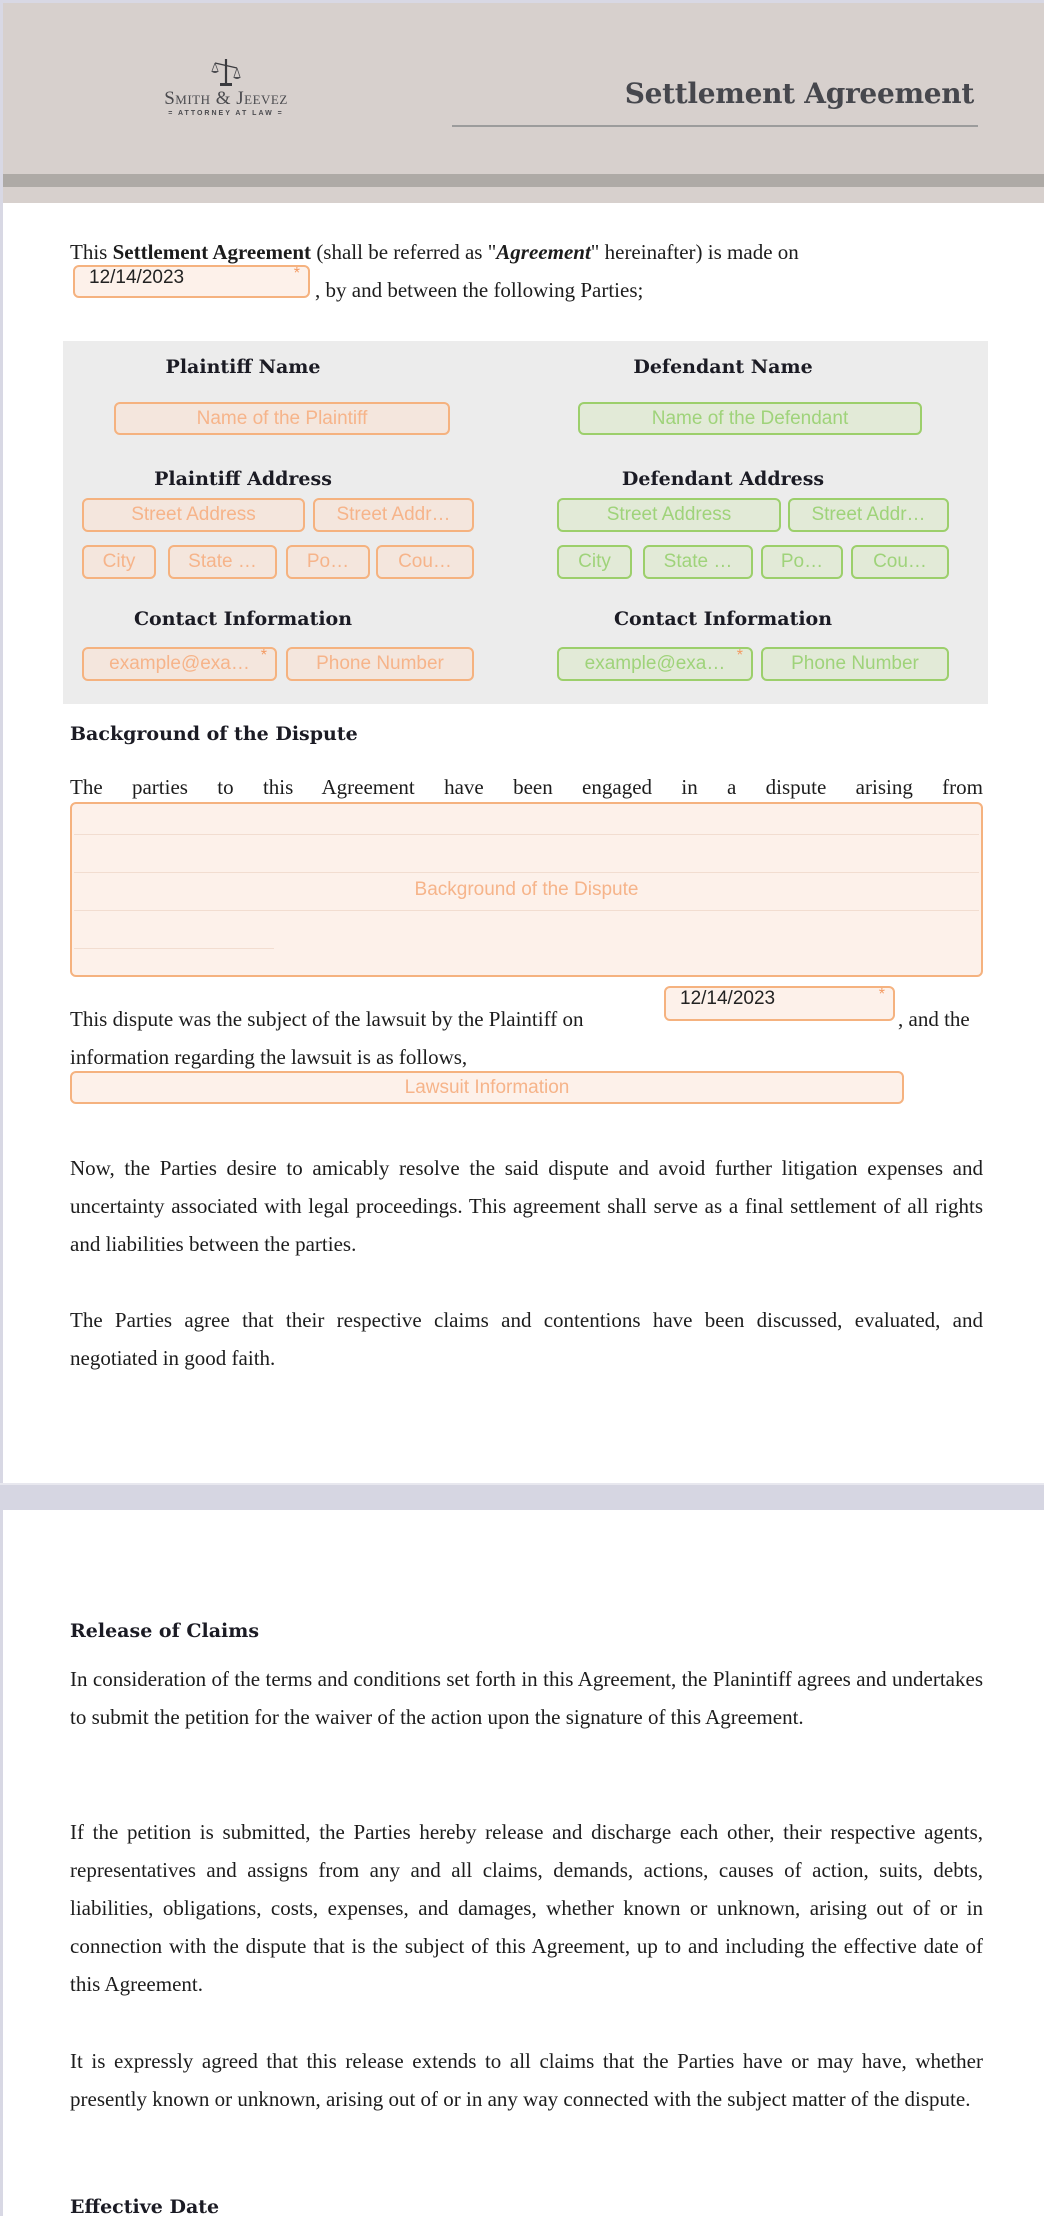  What do you see at coordinates (214, 734) in the screenshot?
I see `background-heading: Background of the Dispute` at bounding box center [214, 734].